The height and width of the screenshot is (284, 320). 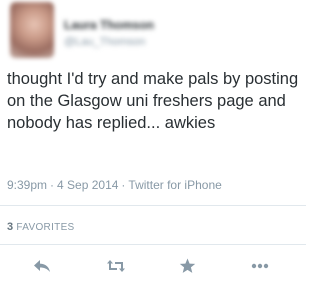 I want to click on favorite-button, so click(x=187, y=266).